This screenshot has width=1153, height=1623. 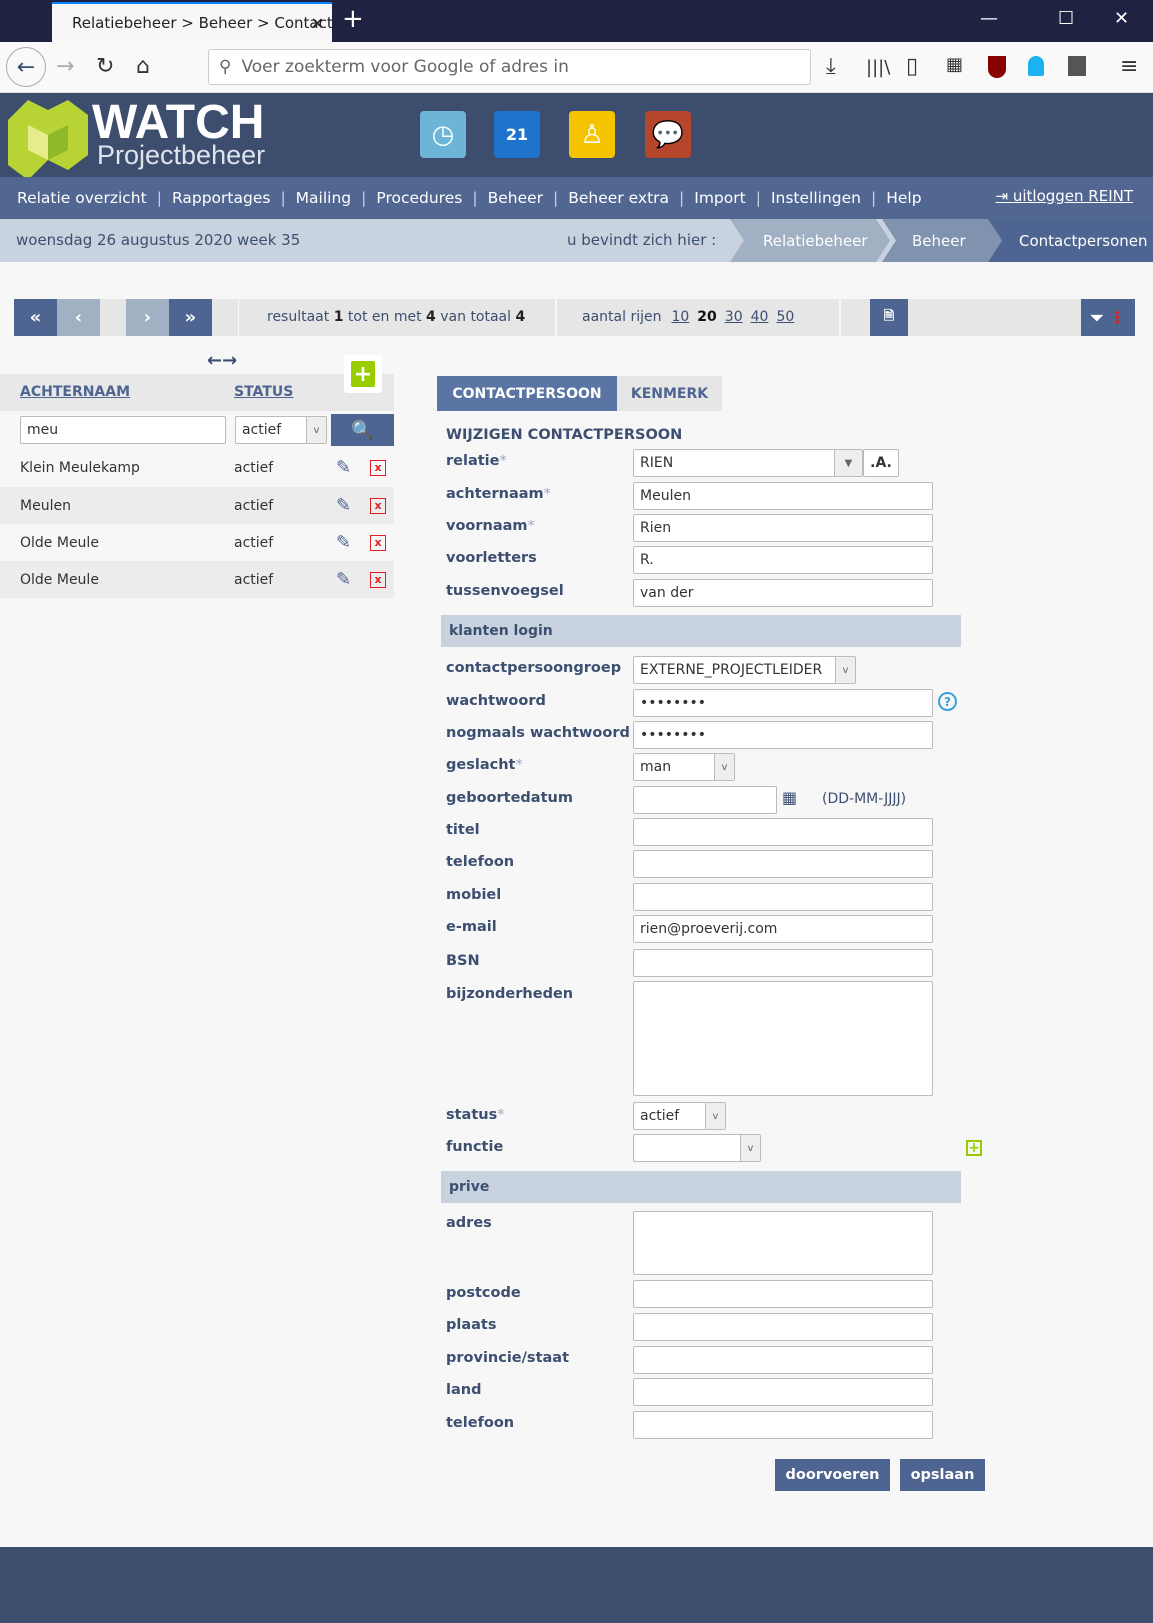 What do you see at coordinates (881, 463) in the screenshot?
I see `relatie-lookup-button: .A.` at bounding box center [881, 463].